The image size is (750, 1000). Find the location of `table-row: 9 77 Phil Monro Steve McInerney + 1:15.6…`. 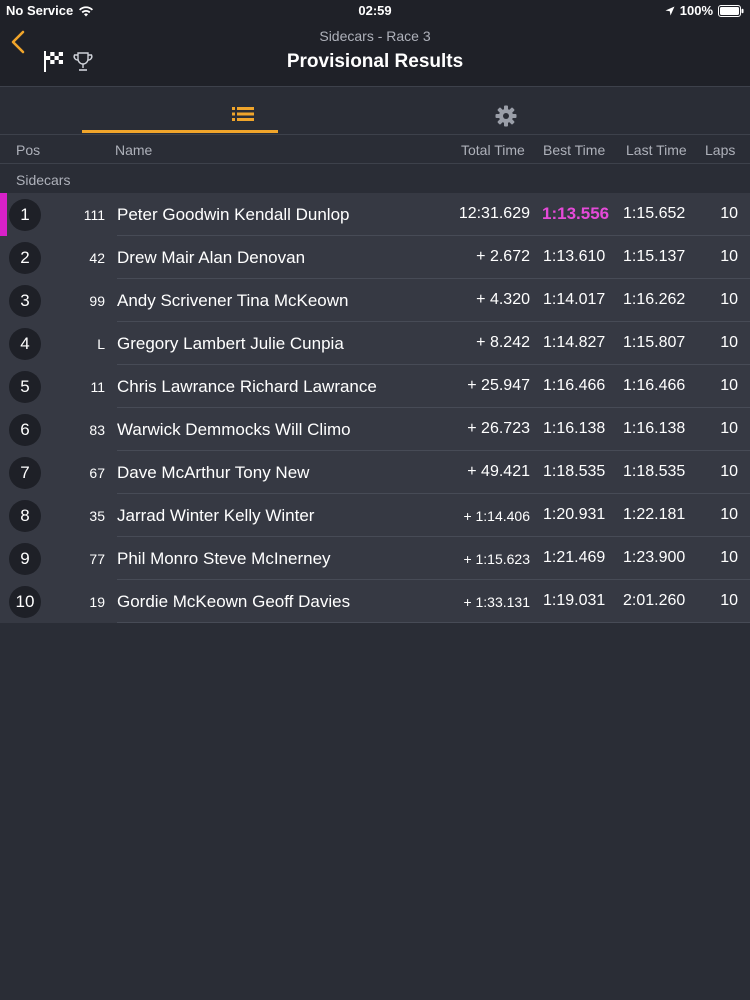

table-row: 9 77 Phil Monro Steve McInerney + 1:15.6… is located at coordinates (375, 558).